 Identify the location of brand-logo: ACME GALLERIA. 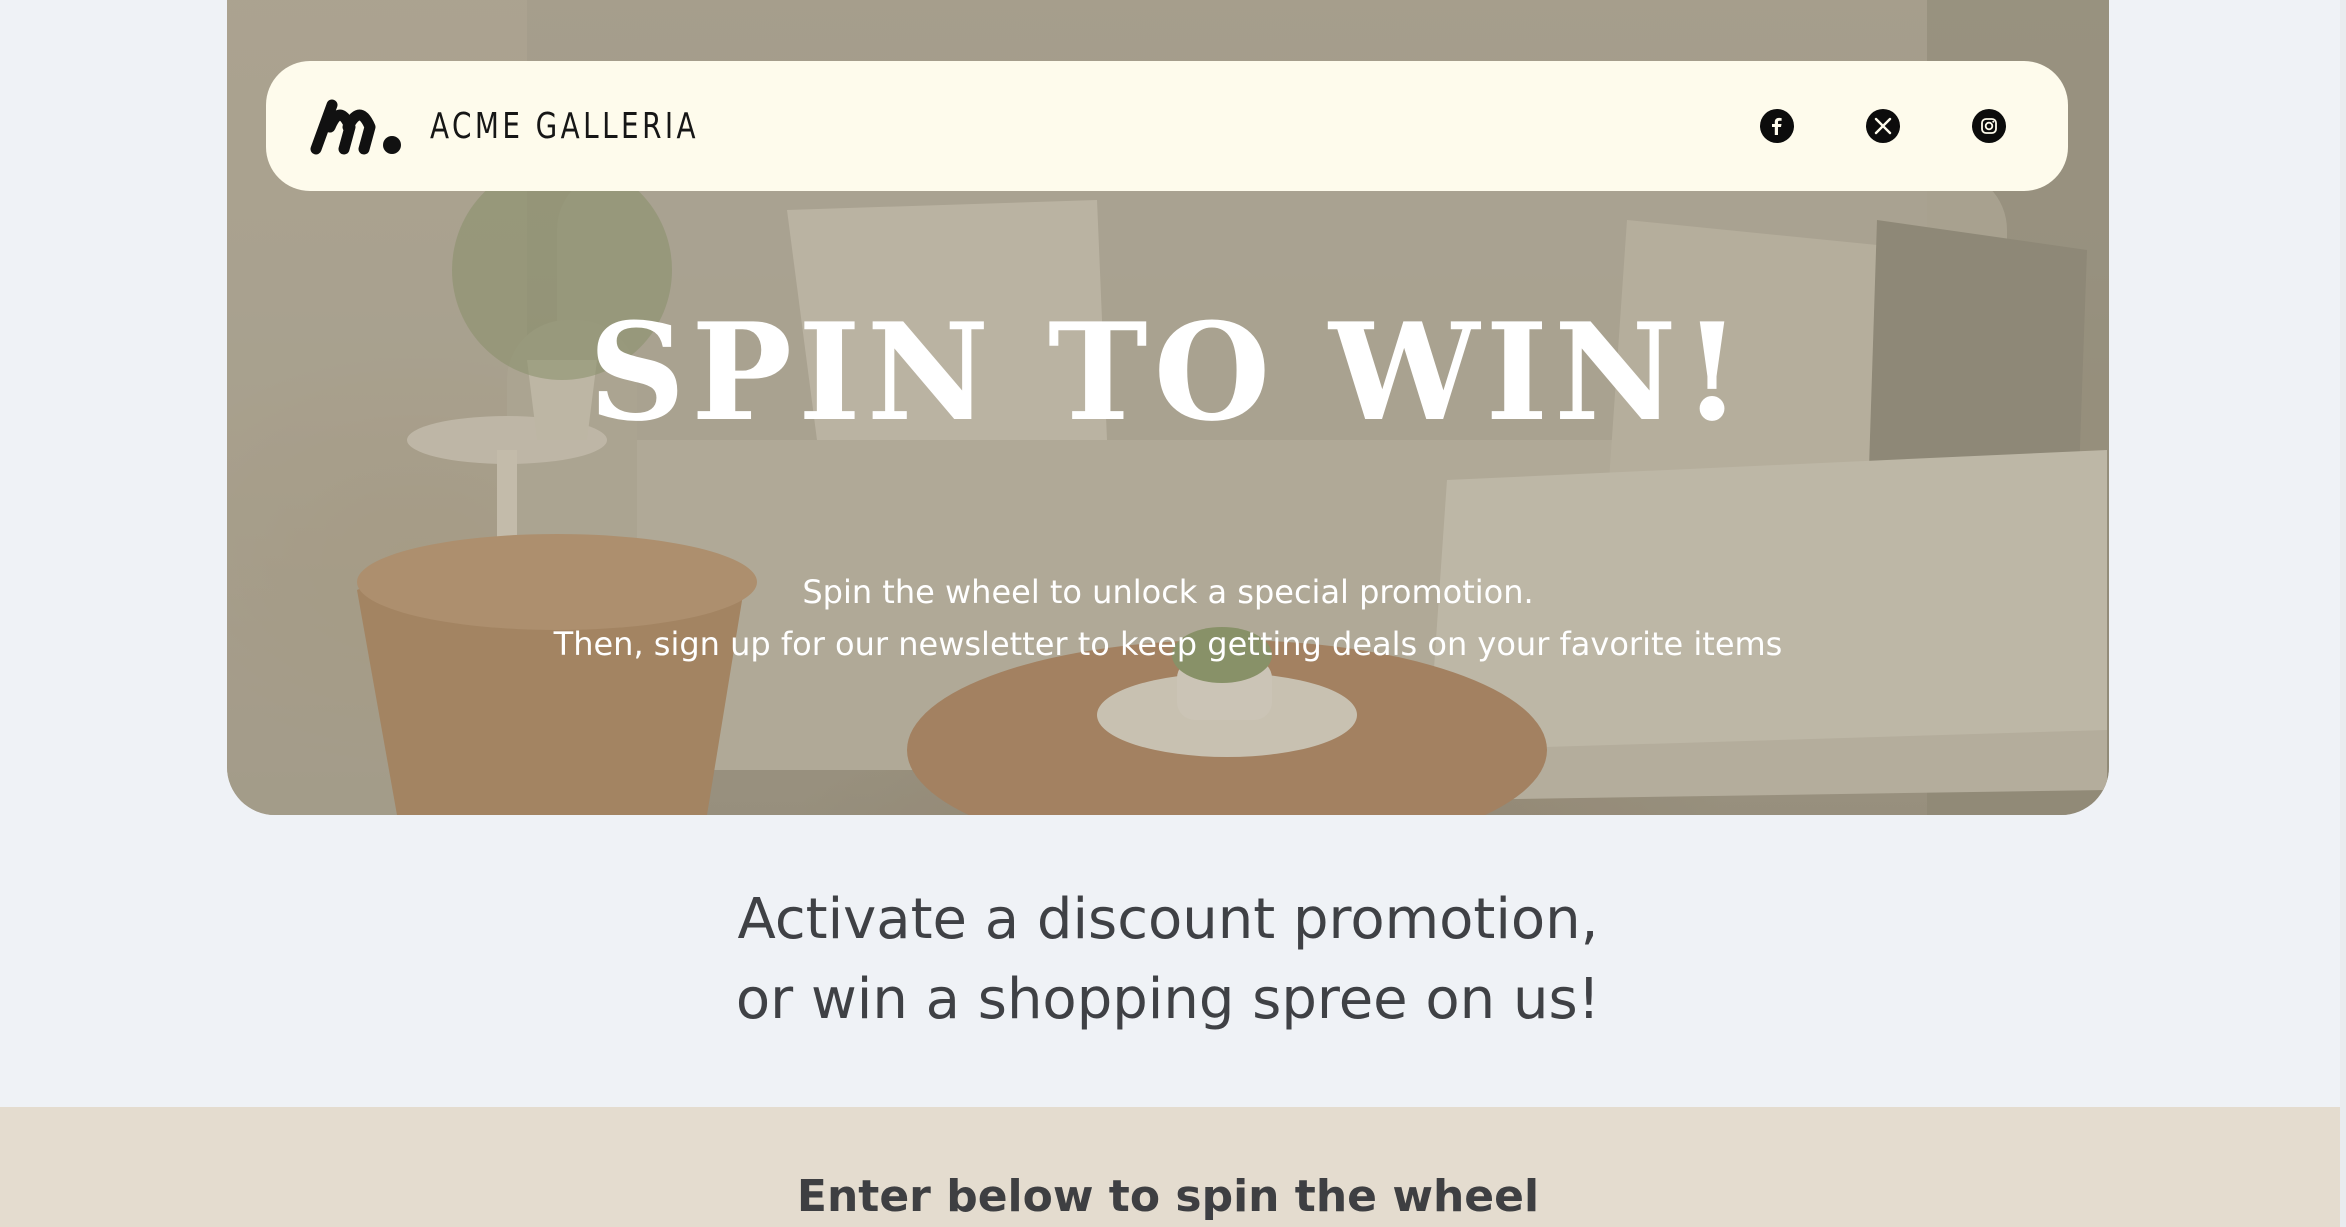
(526, 126).